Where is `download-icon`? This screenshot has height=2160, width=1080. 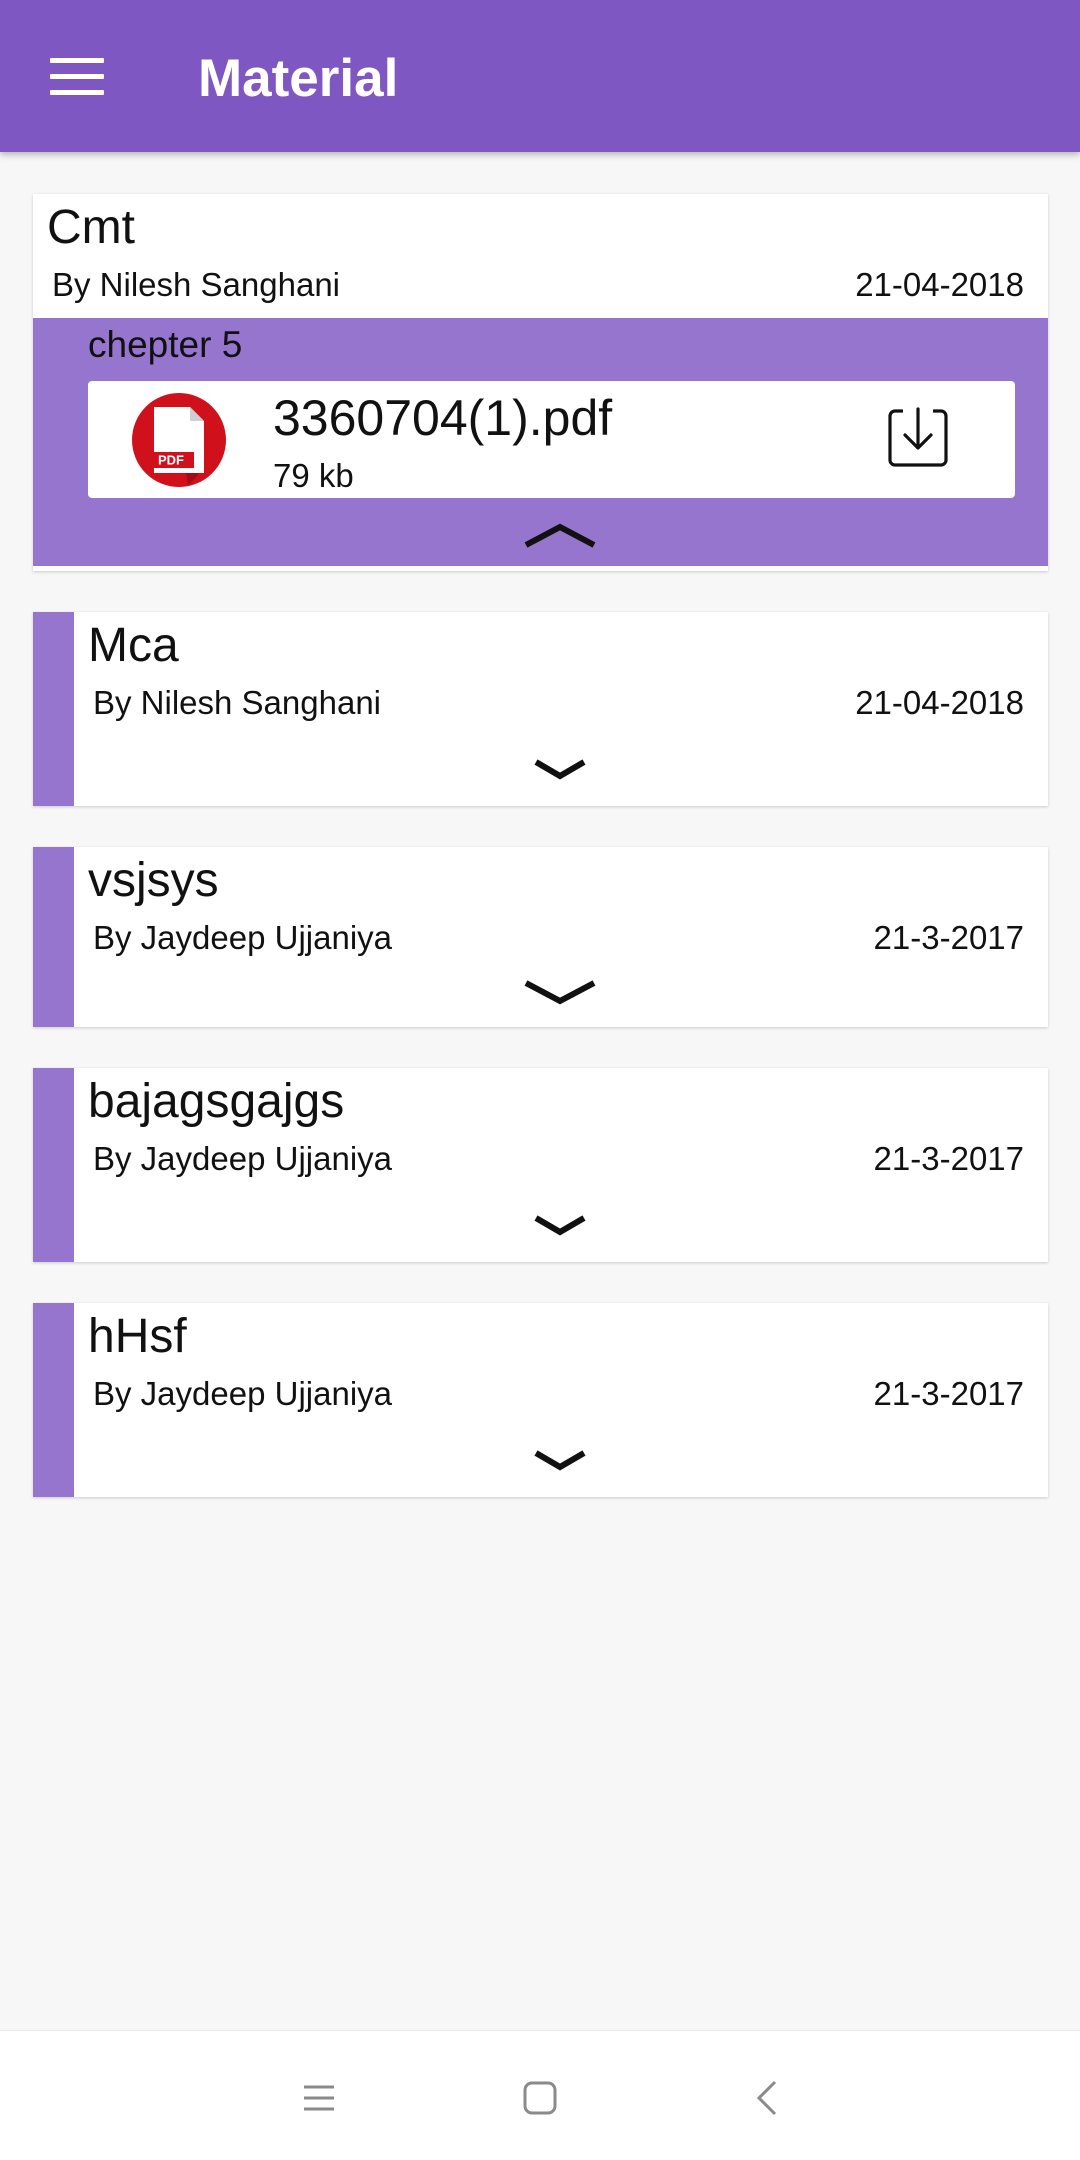 download-icon is located at coordinates (918, 438).